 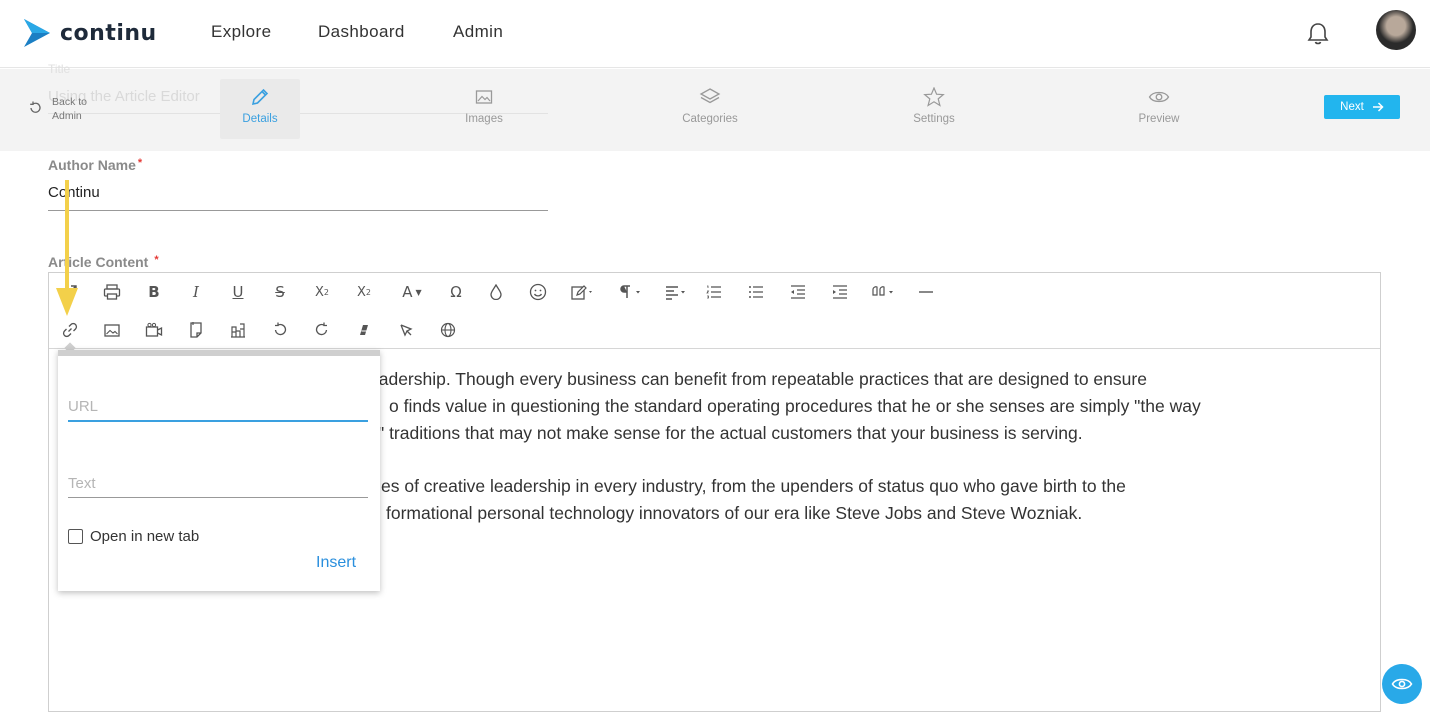 I want to click on editor-toolbar-row-1: B I U S X2 X2 A ▼ Ω, so click(x=714, y=292).